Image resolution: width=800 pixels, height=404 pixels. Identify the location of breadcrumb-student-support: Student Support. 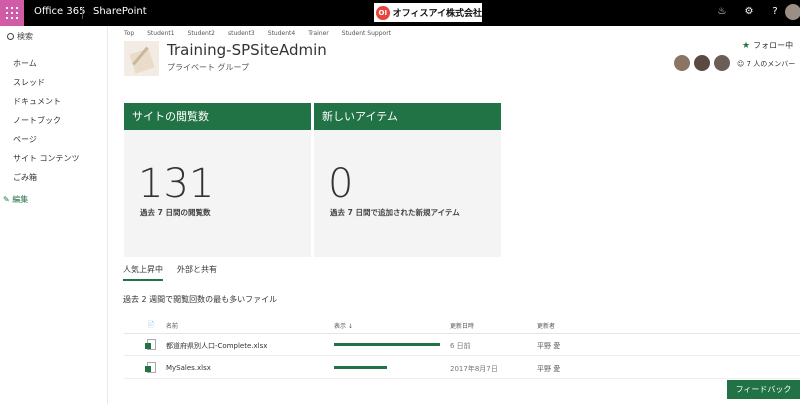
(366, 33).